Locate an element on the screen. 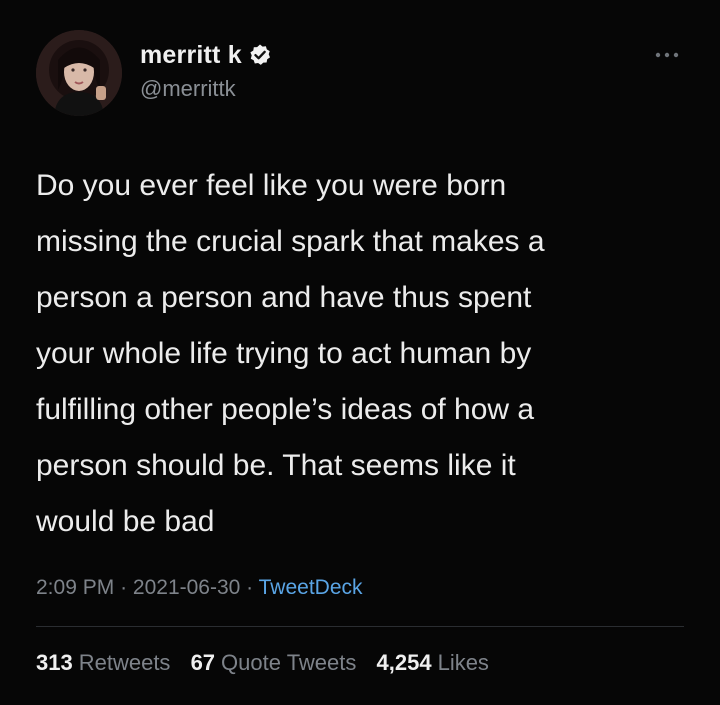 The width and height of the screenshot is (720, 705). author-block: merritt k @merrittk is located at coordinates (206, 71).